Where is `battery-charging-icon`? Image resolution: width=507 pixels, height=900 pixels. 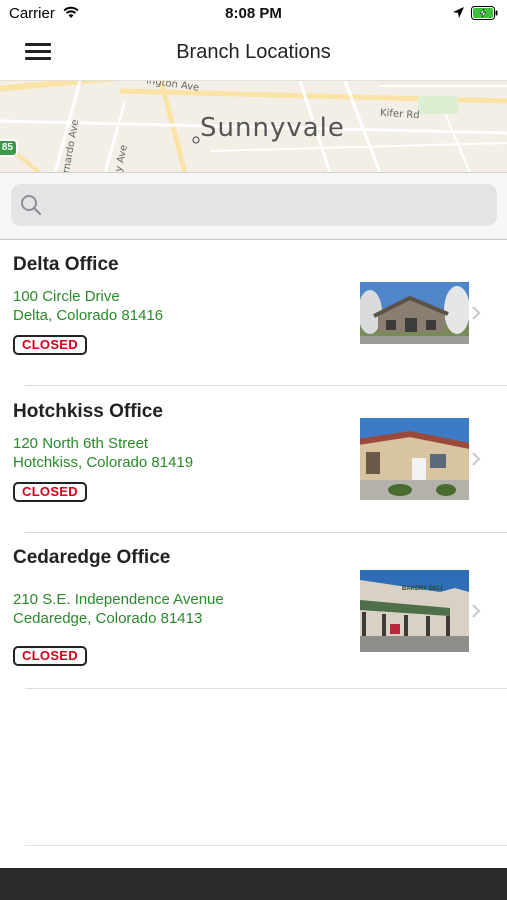 battery-charging-icon is located at coordinates (484, 13).